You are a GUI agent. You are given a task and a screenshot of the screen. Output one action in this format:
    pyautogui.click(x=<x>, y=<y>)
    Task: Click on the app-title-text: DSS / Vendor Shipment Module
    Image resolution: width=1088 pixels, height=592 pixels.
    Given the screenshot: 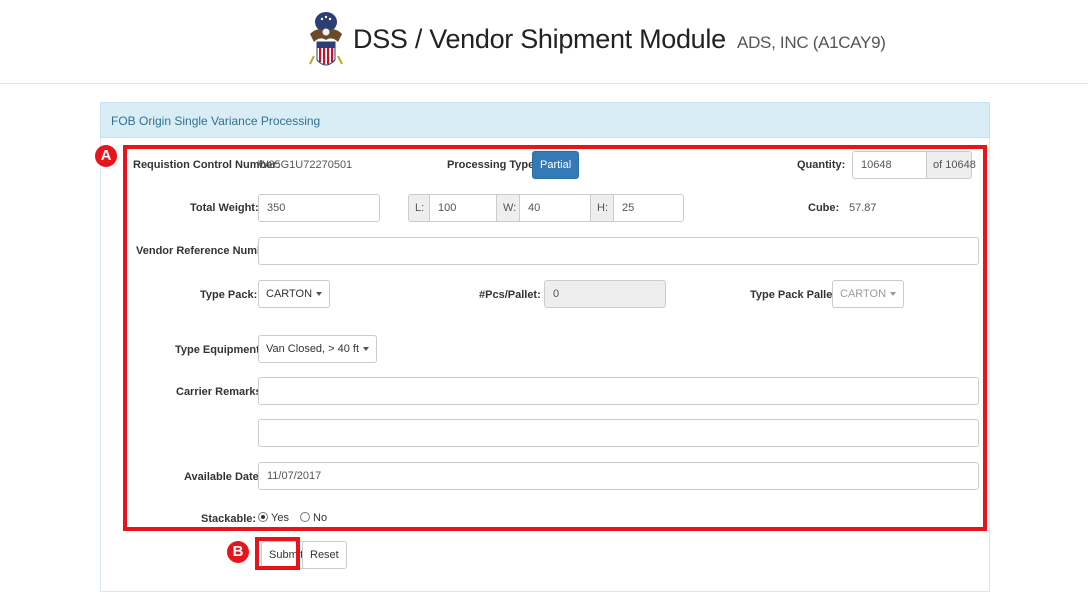 What is the action you would take?
    pyautogui.click(x=539, y=39)
    